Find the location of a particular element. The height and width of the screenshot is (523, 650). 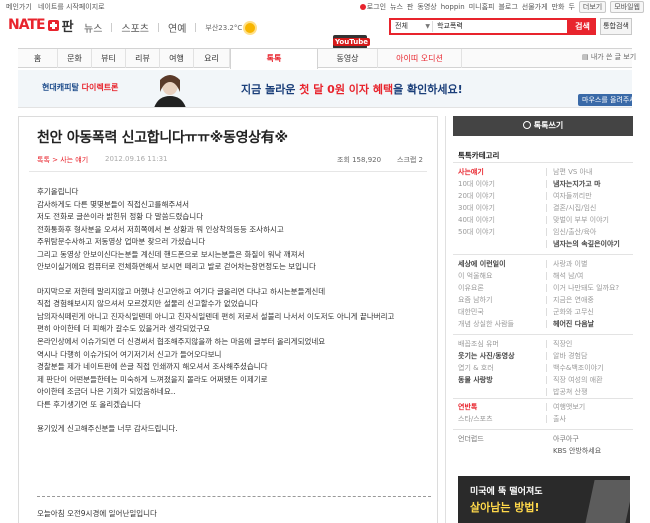

search-button: 검색 is located at coordinates (582, 26).